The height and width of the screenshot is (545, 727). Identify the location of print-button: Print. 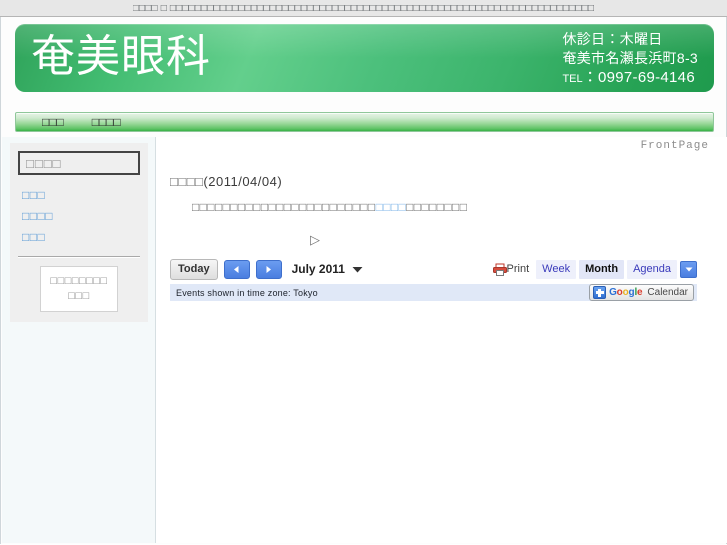
(511, 269).